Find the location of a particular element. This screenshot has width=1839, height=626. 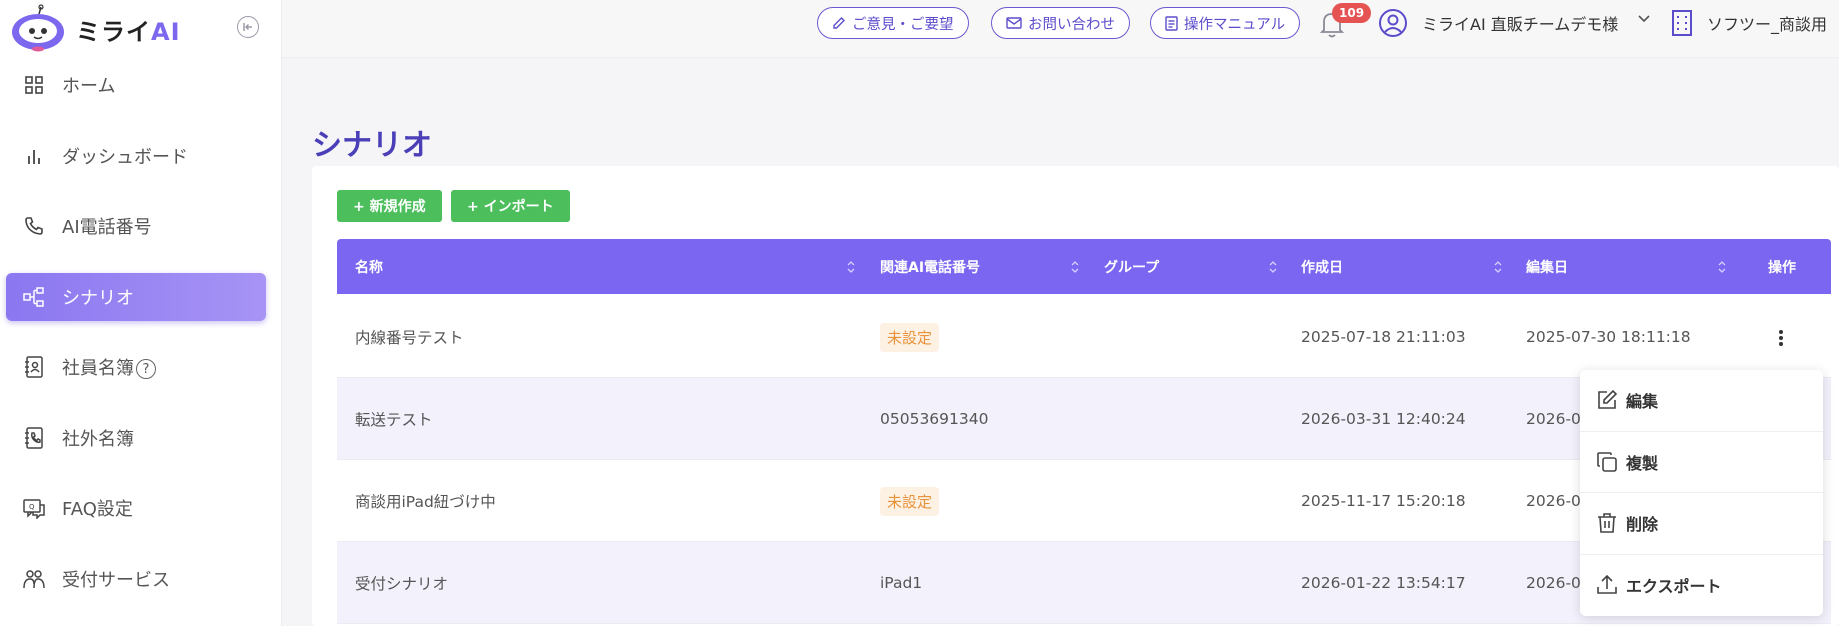

sidebar-item-label: シナリオ is located at coordinates (98, 298).